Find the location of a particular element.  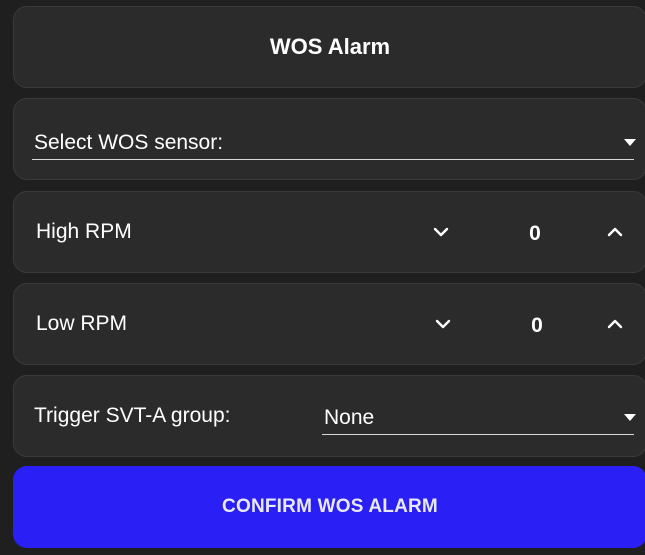

high-rpm-increment-button is located at coordinates (615, 232).